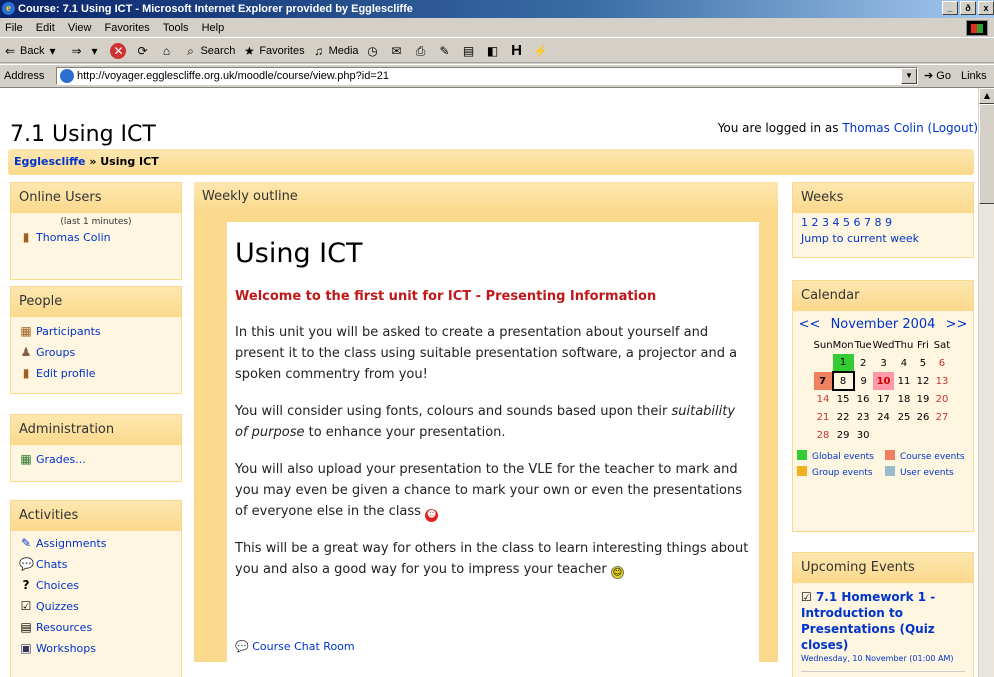 This screenshot has height=677, width=994. I want to click on logout-link: (Logout), so click(953, 128).